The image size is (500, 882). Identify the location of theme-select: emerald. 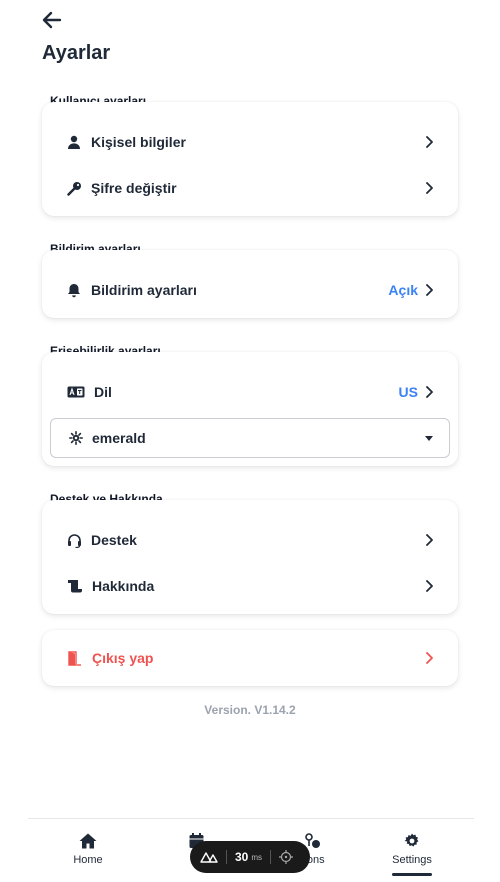
(250, 438).